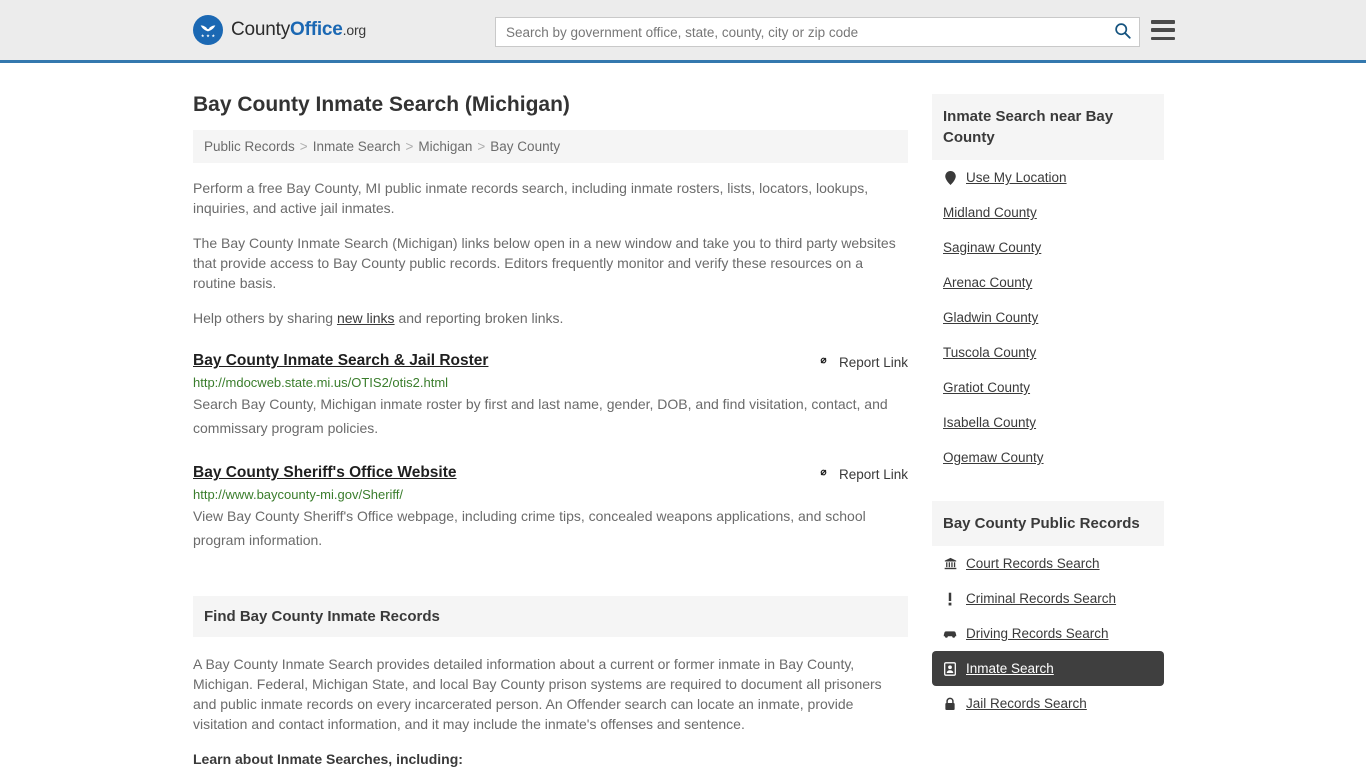  Describe the element at coordinates (265, 318) in the screenshot. I see `share-text-before: Help others by sharing` at that location.